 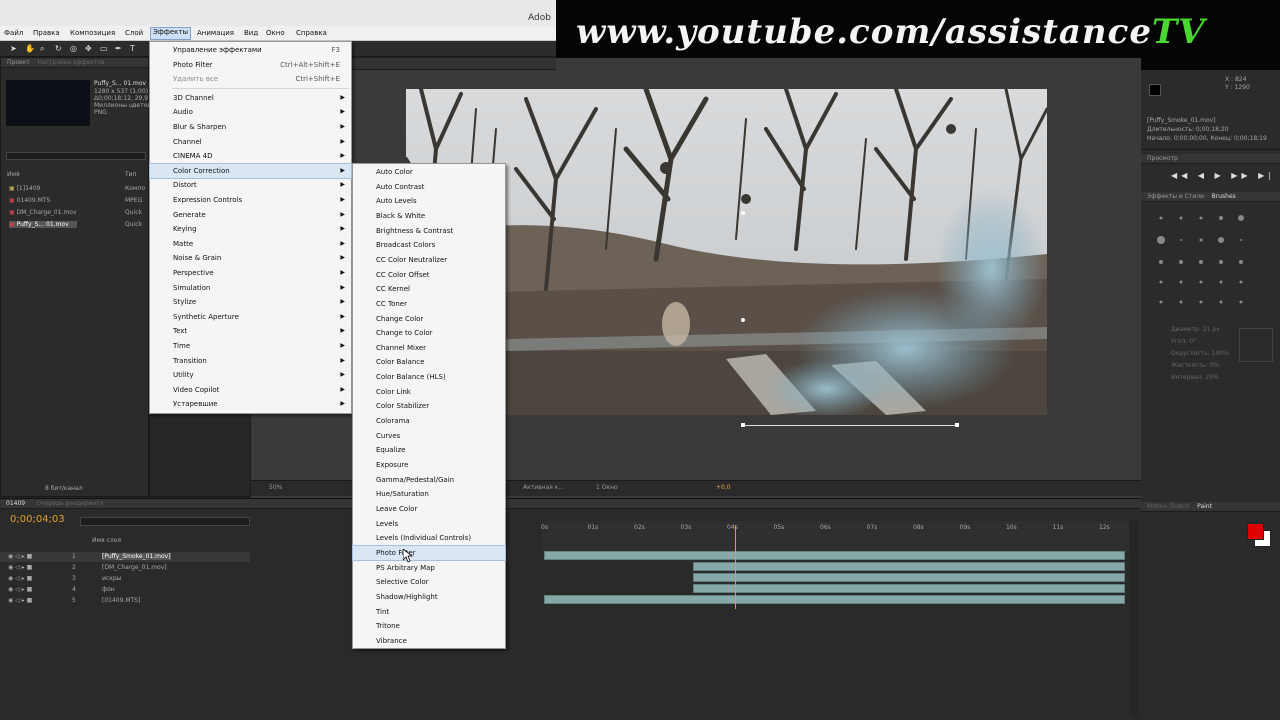 What do you see at coordinates (429, 362) in the screenshot?
I see `color-correction-item-color-balance: Color Balance` at bounding box center [429, 362].